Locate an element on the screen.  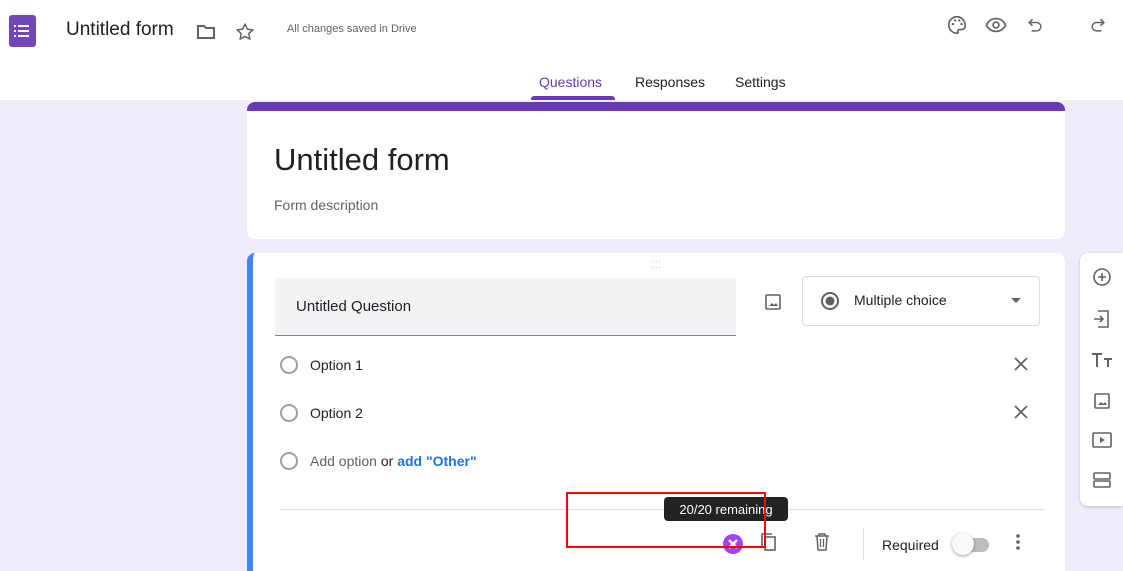
tab-questions: Questions is located at coordinates (570, 82).